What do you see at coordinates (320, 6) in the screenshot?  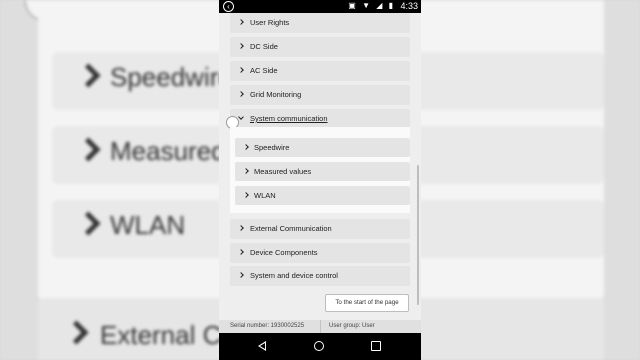 I see `status-bar: ‹ ▣ ▼ ◢ ▮ 4:33` at bounding box center [320, 6].